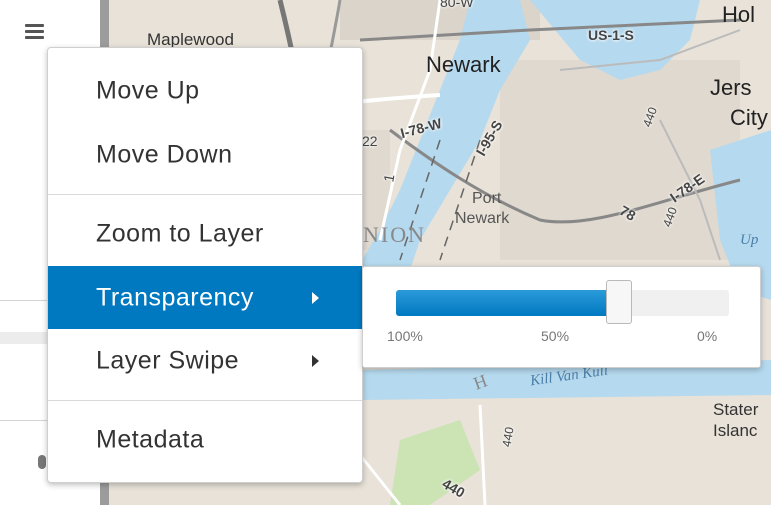 The height and width of the screenshot is (505, 771). I want to click on menu-item-label: Move Up, so click(148, 90).